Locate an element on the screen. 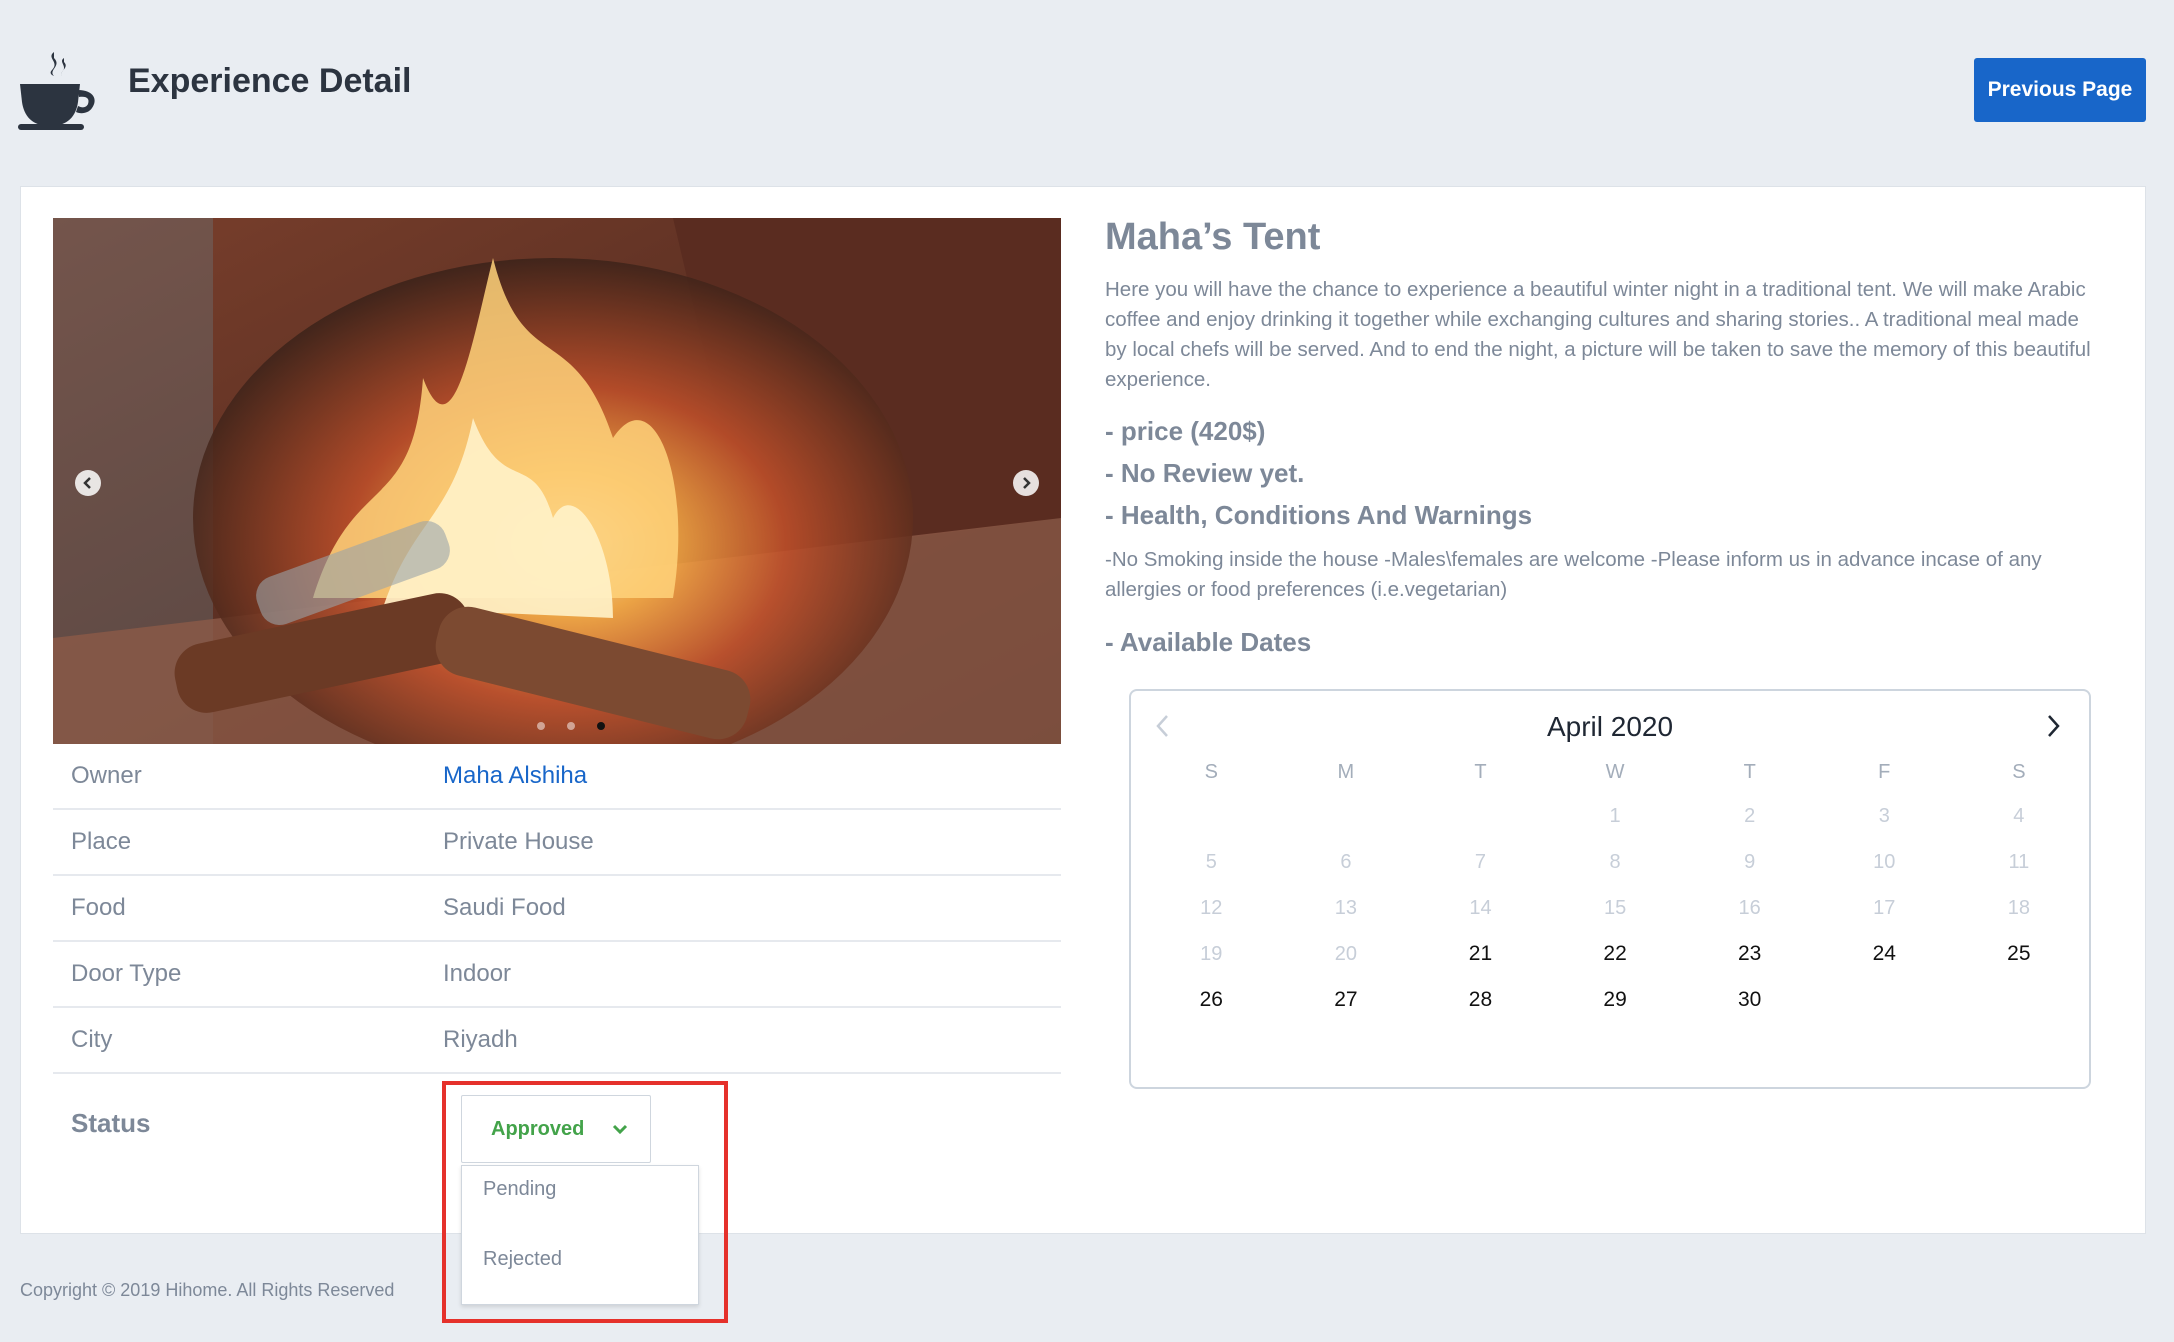 This screenshot has height=1342, width=2174. calendar-day: 6 is located at coordinates (1346, 861).